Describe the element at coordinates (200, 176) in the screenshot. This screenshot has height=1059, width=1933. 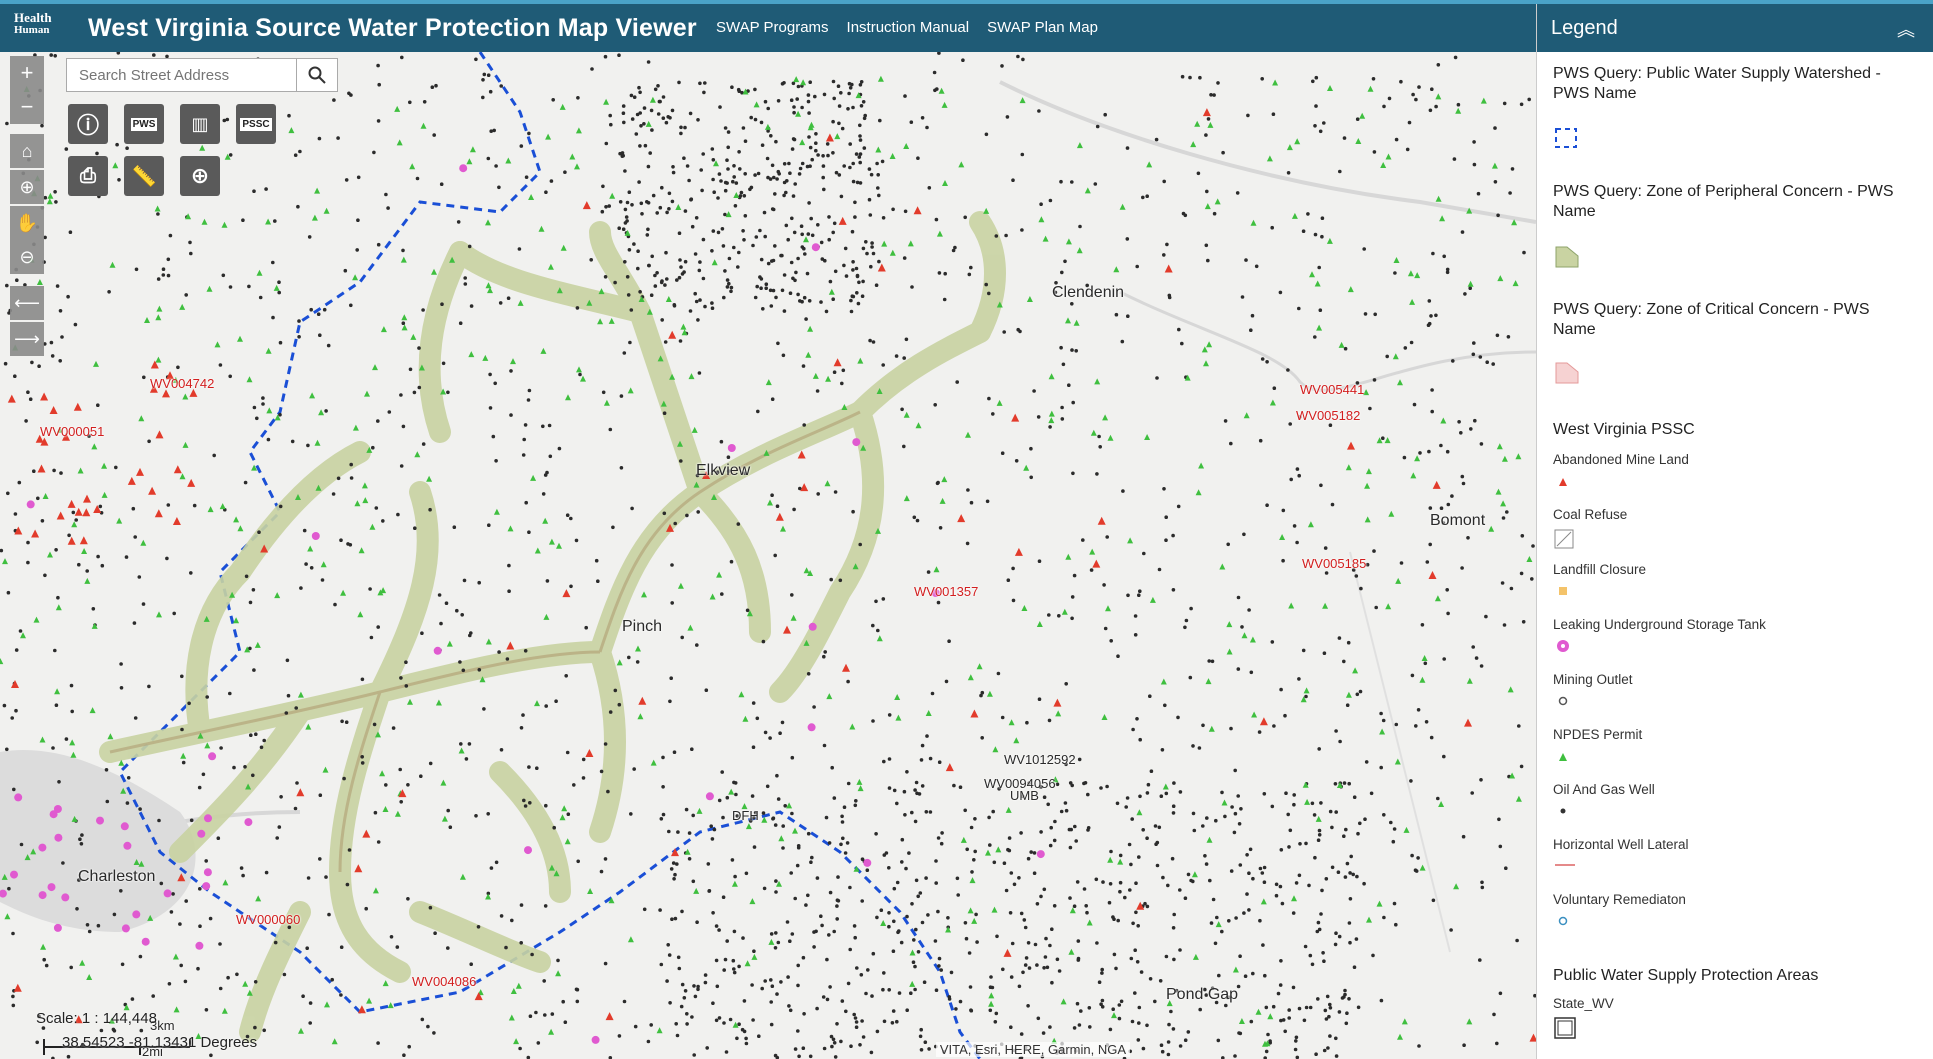
I see `locate-button: ⊕` at that location.